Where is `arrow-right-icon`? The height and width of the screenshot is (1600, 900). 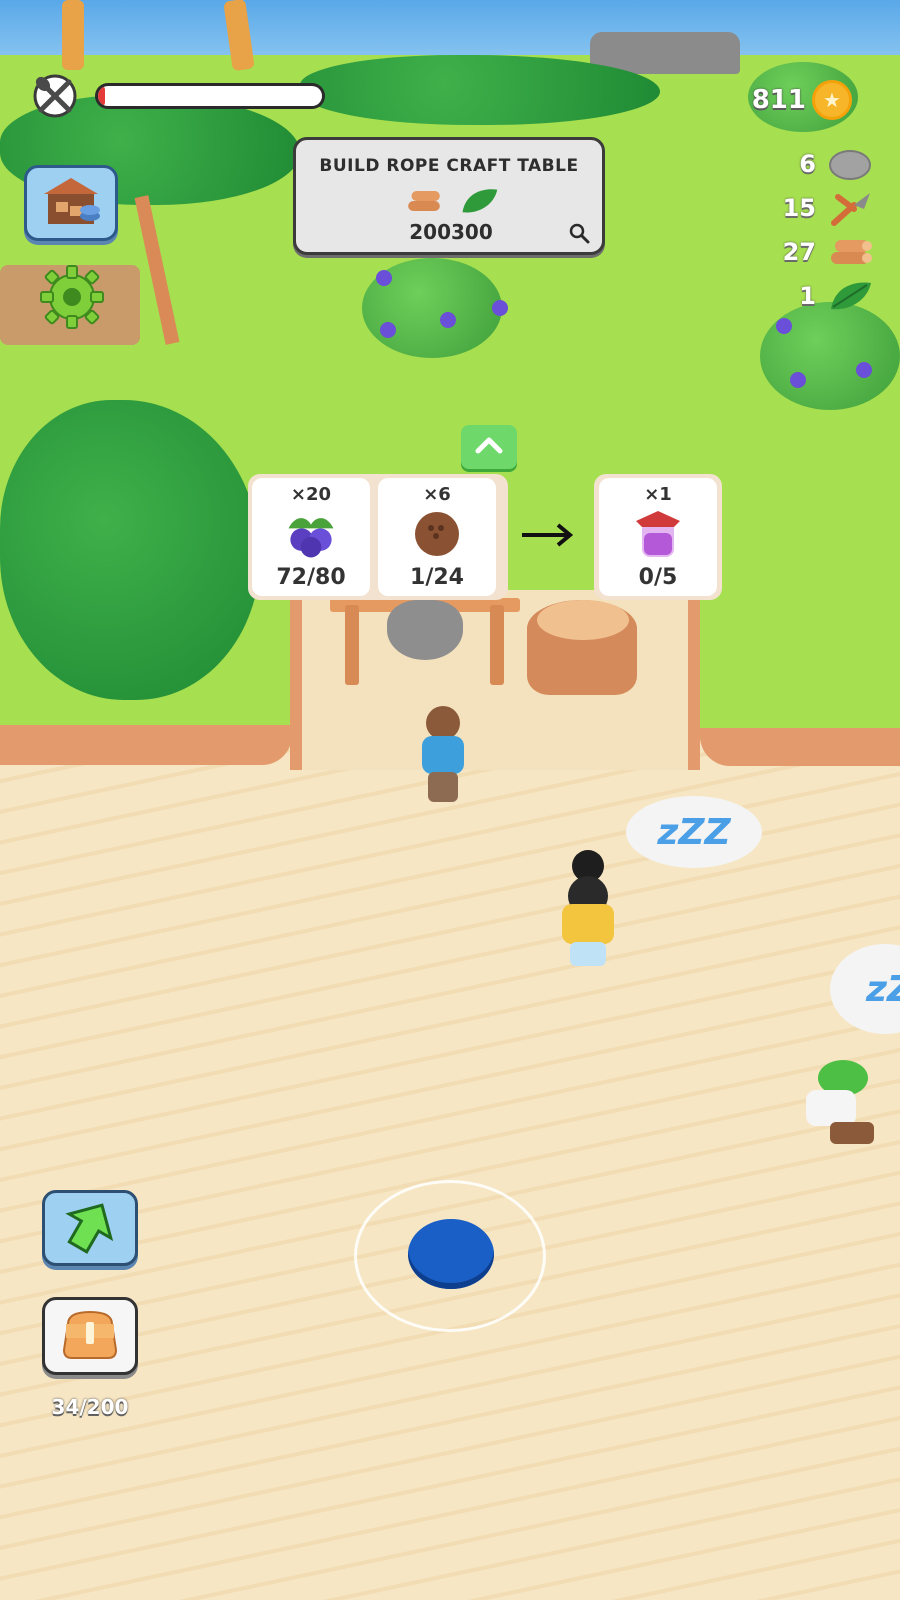 arrow-right-icon is located at coordinates (548, 535).